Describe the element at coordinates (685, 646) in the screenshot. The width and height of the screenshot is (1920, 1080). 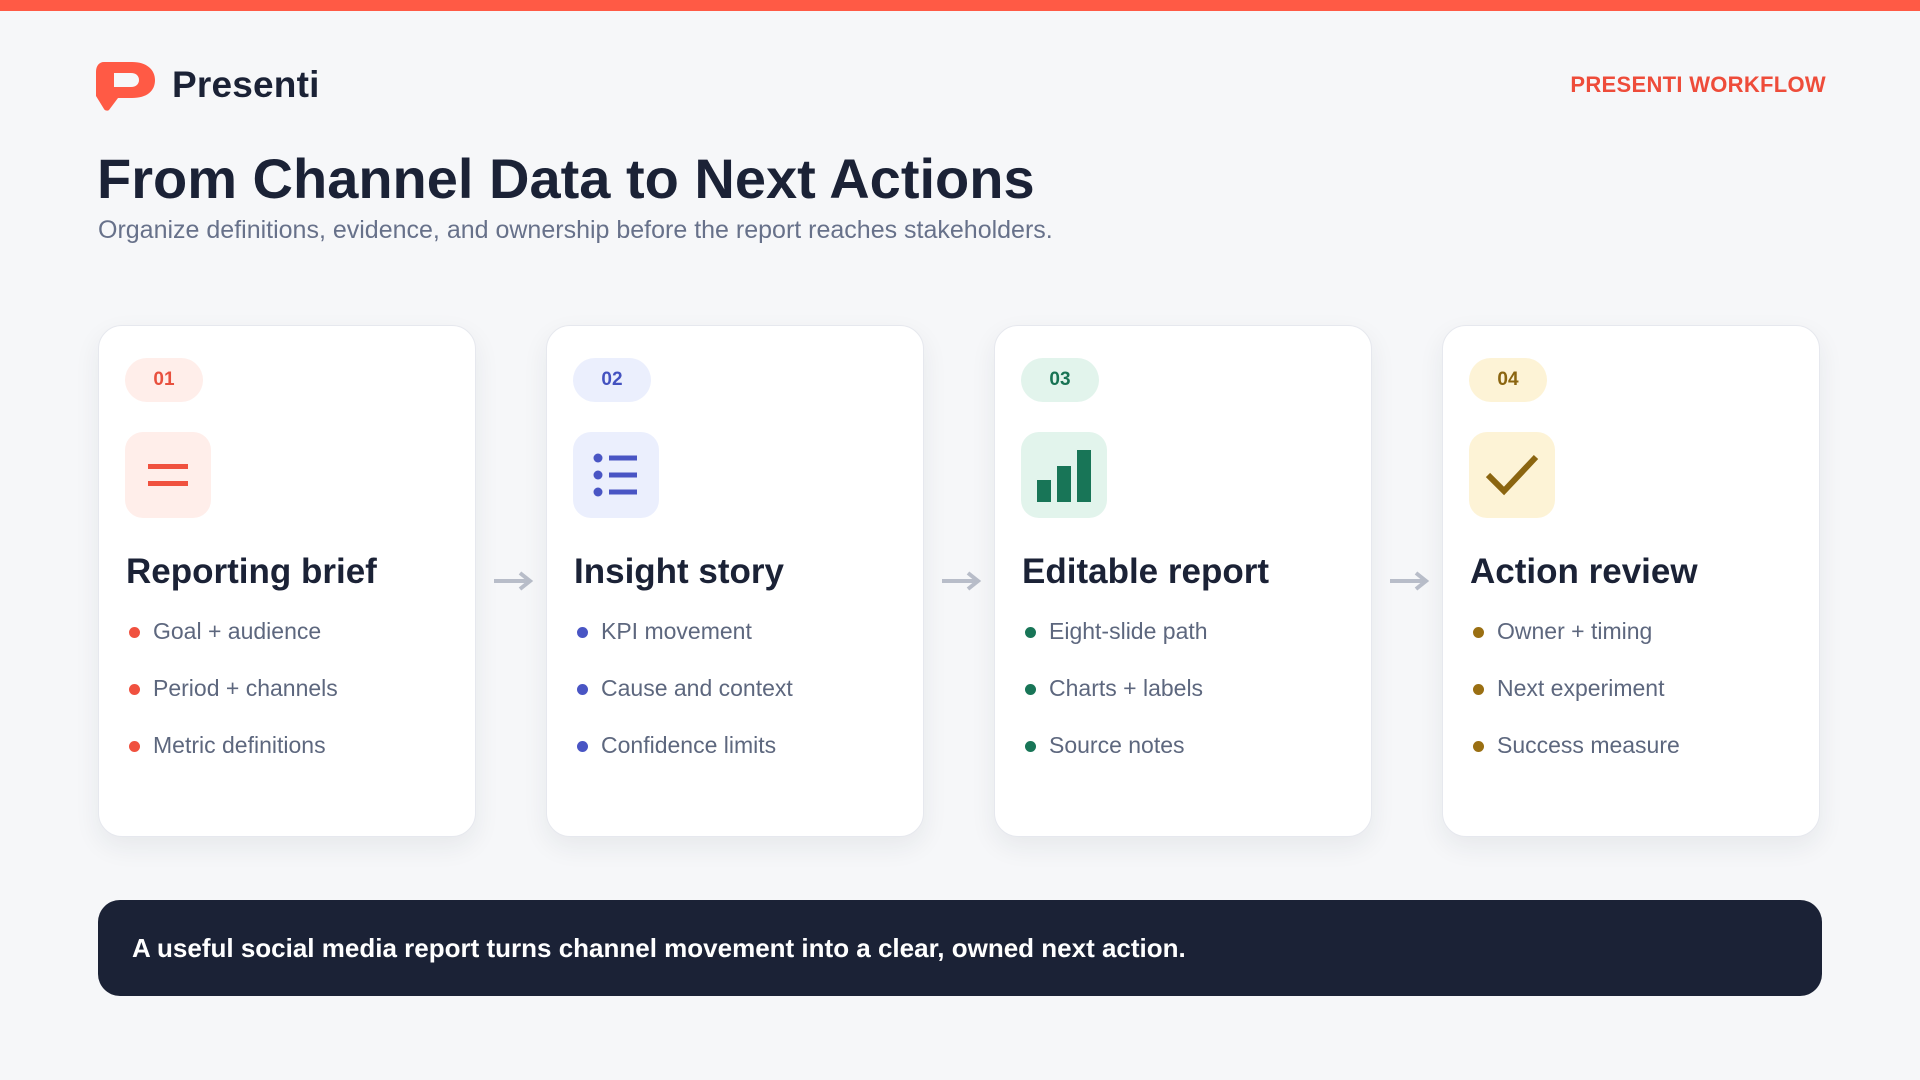
I see `list-item: KPI movement` at that location.